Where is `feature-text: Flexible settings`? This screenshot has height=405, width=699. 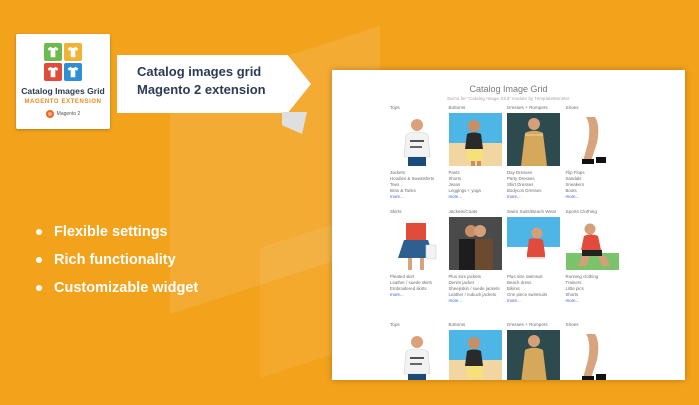
feature-text: Flexible settings is located at coordinates (111, 232).